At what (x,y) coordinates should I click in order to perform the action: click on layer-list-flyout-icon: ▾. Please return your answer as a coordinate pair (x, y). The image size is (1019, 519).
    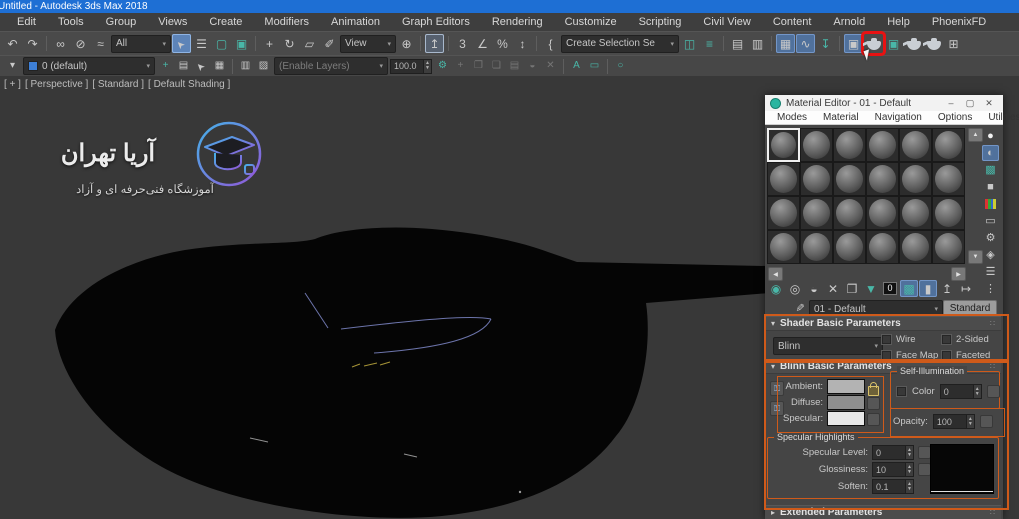
    Looking at the image, I should click on (12, 66).